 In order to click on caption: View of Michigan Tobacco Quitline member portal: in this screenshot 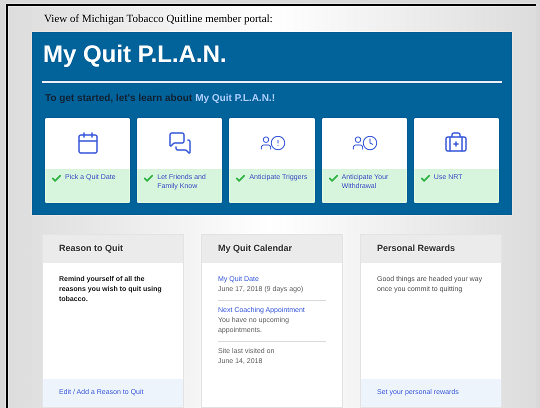, I will do `click(158, 19)`.